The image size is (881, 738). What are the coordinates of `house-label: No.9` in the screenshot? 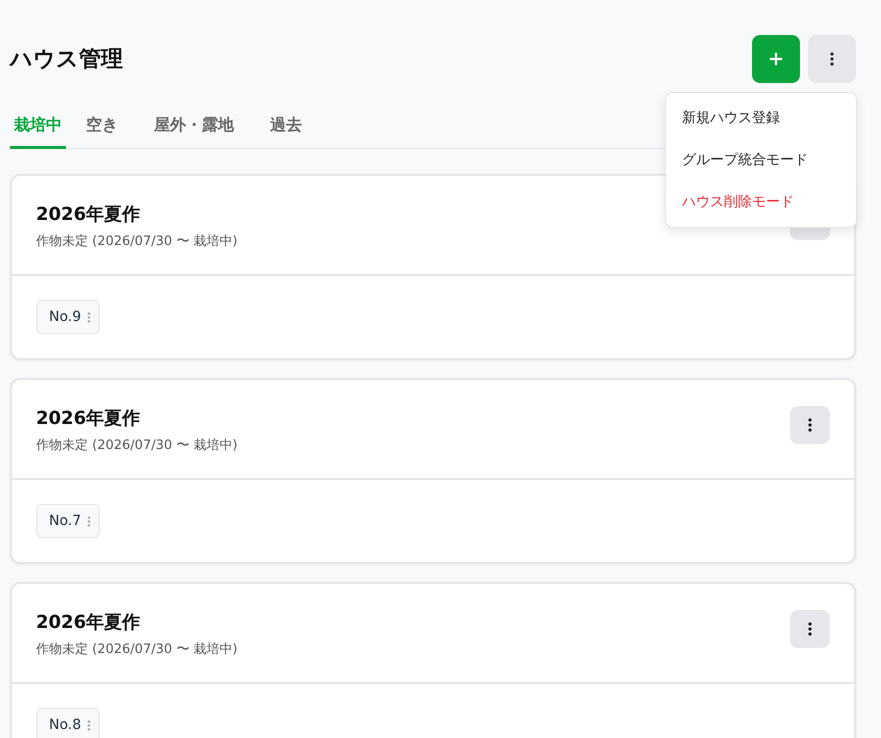 It's located at (65, 317).